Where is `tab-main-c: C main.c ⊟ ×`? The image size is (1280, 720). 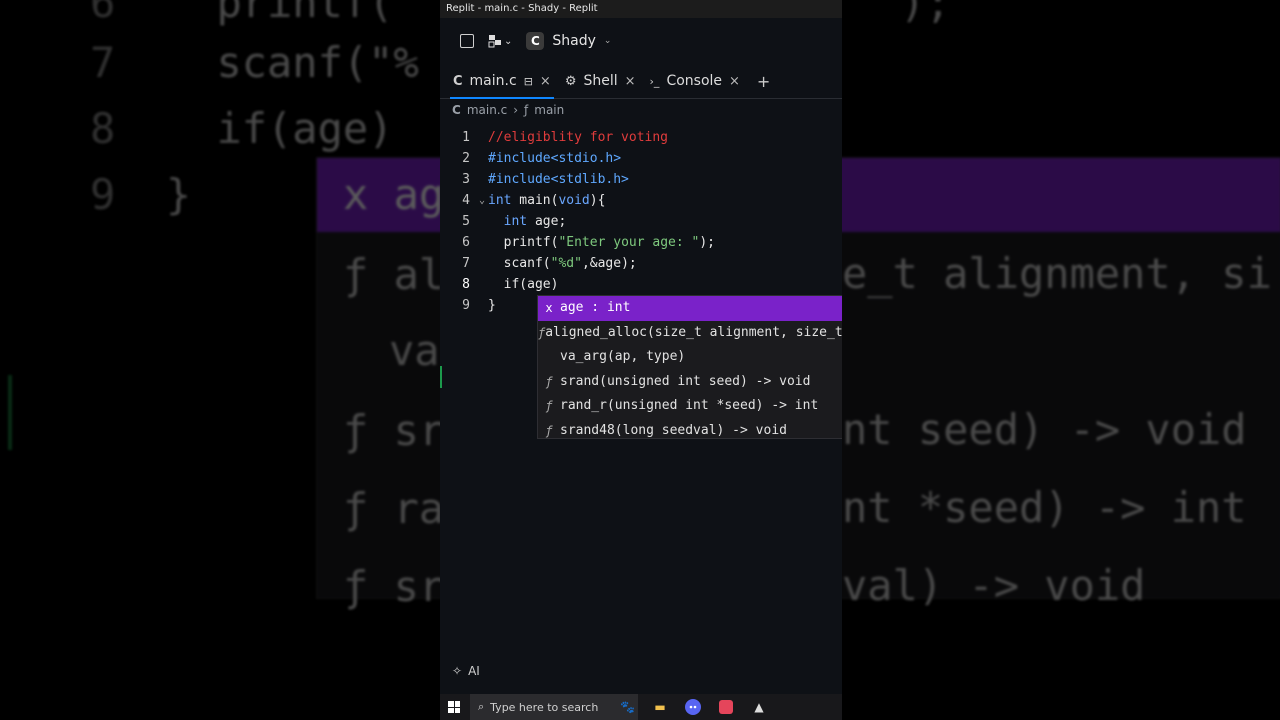
tab-main-c: C main.c ⊟ × is located at coordinates (502, 81).